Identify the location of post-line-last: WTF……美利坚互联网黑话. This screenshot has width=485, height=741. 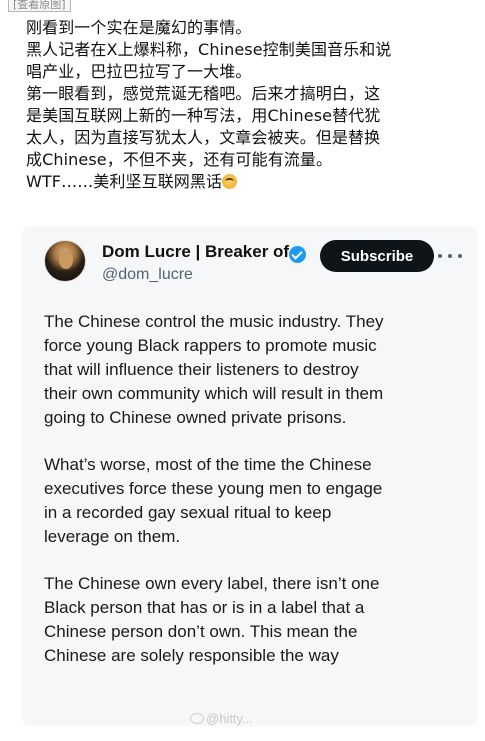
(251, 182).